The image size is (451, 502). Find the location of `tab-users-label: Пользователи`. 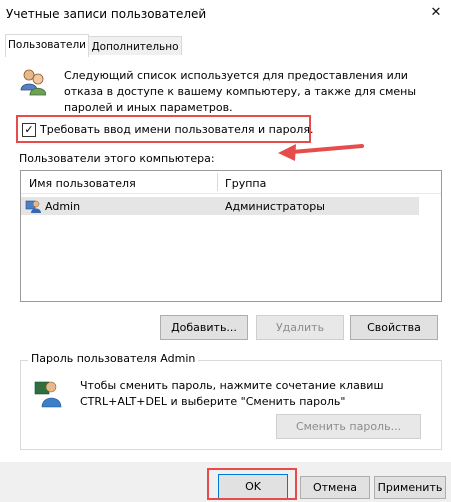

tab-users-label: Пользователи is located at coordinates (47, 45).